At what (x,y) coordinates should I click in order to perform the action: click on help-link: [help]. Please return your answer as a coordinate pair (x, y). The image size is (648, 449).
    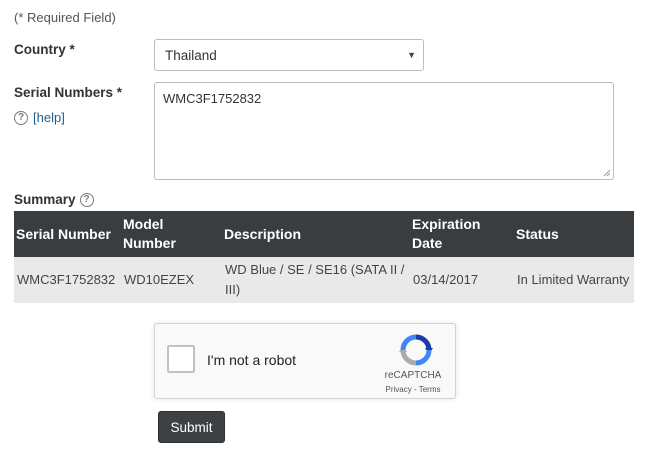
    Looking at the image, I should click on (49, 117).